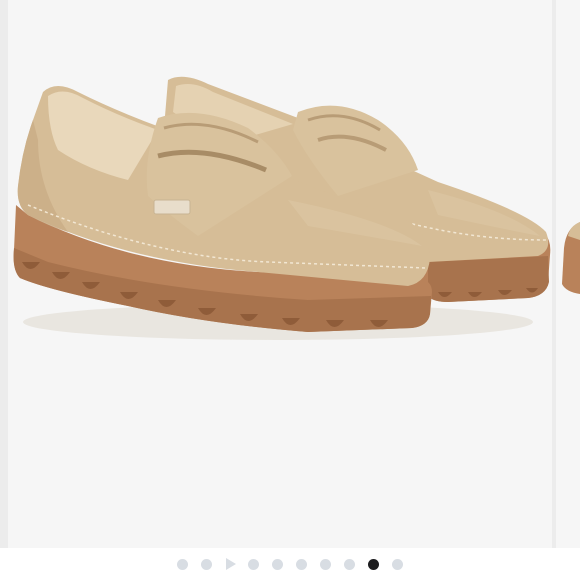 Image resolution: width=580 pixels, height=580 pixels. What do you see at coordinates (571, 258) in the screenshot?
I see `next-slide-image` at bounding box center [571, 258].